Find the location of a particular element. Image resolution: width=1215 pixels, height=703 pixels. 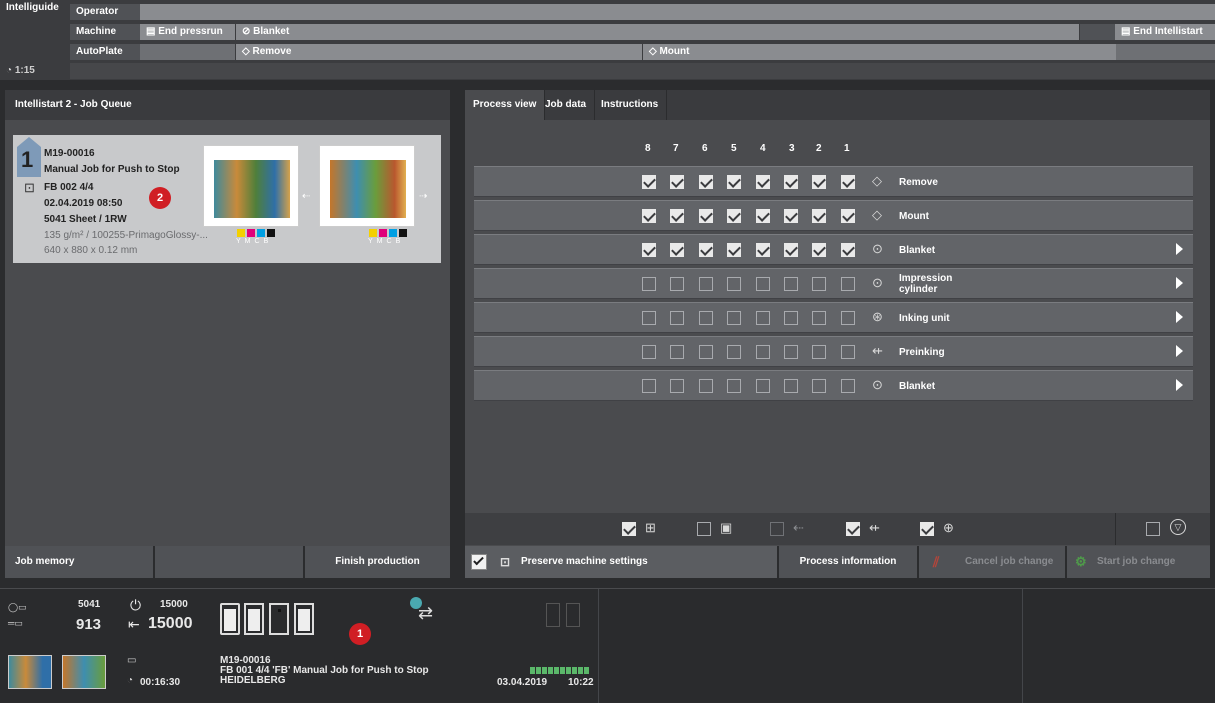

cancel-job-change-button: ⫽ Cancel job change is located at coordinates (992, 562).